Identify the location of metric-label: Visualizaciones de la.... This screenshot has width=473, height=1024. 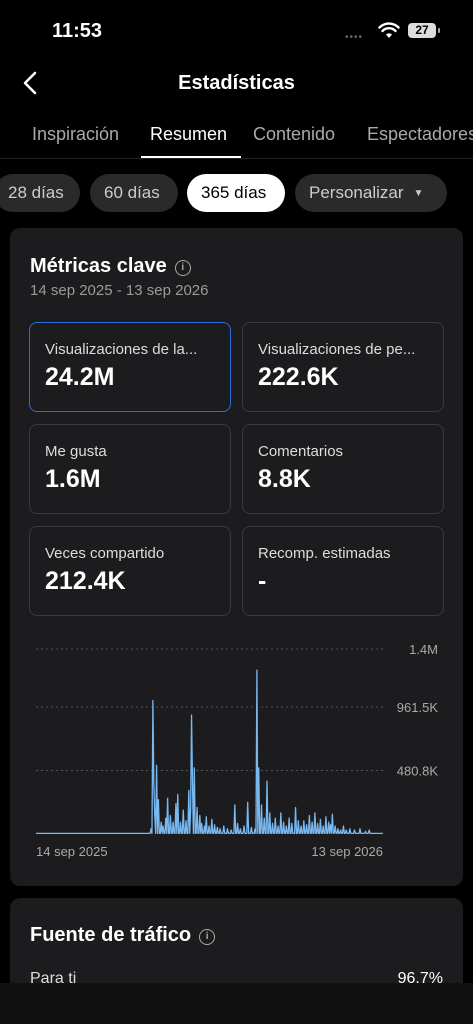
(121, 349).